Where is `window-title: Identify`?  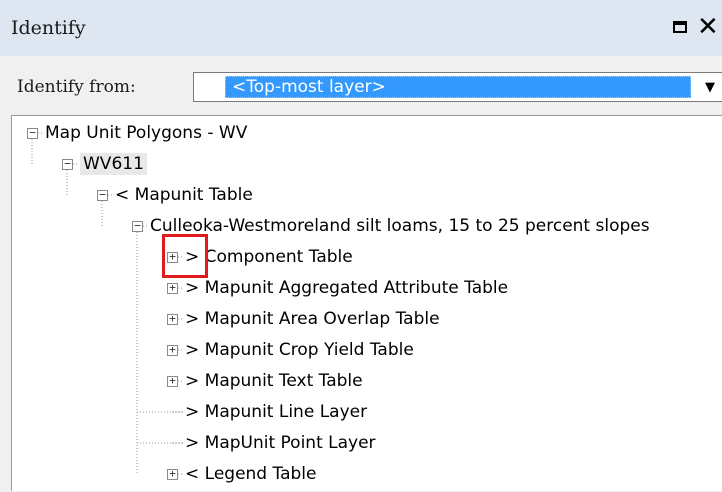
window-title: Identify is located at coordinates (48, 28).